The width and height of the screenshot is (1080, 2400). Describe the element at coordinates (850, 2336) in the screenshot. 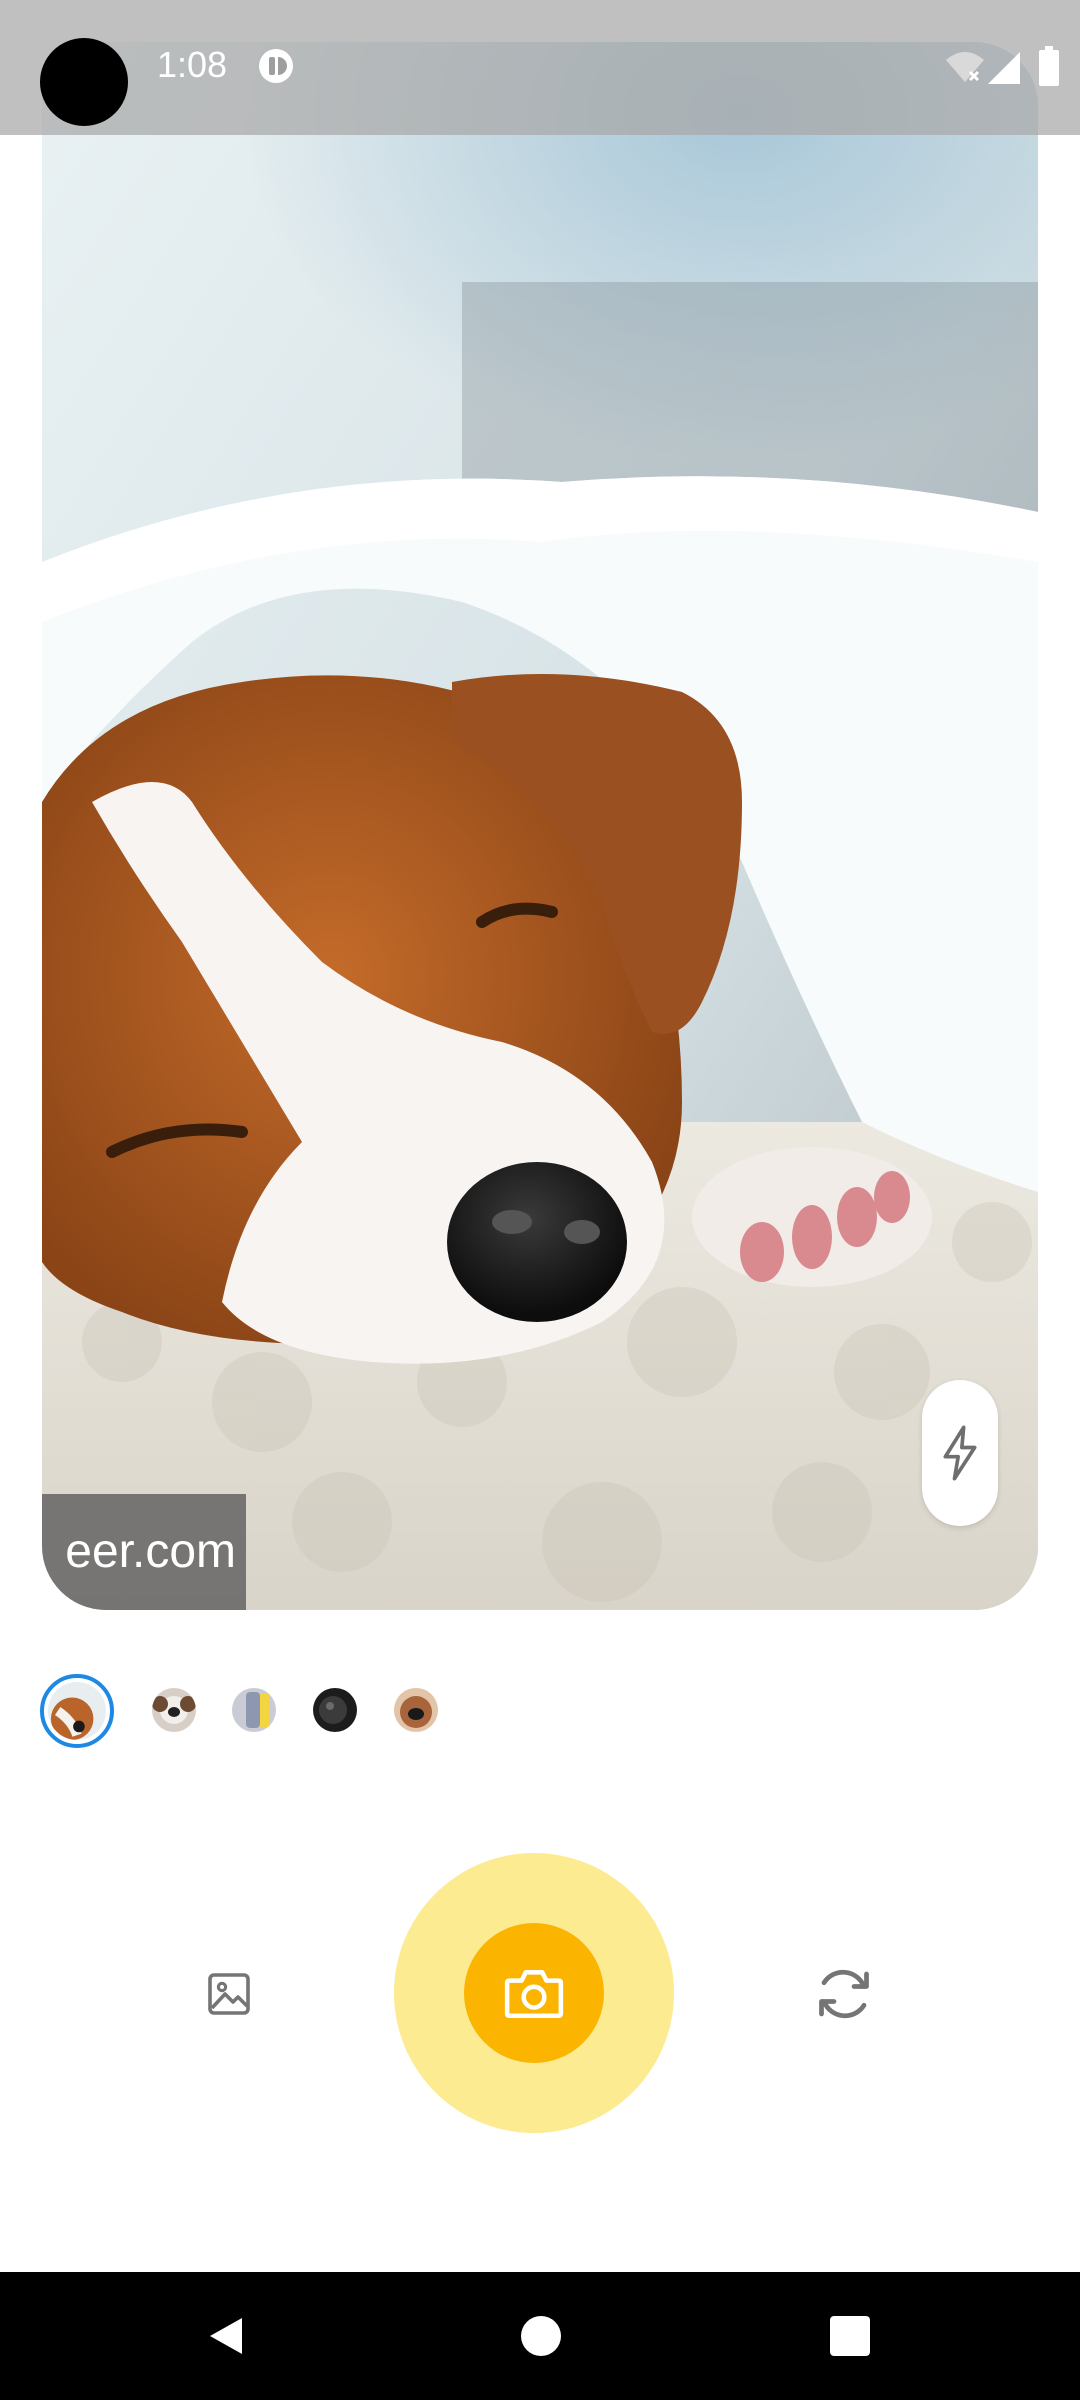

I see `recents-button` at that location.